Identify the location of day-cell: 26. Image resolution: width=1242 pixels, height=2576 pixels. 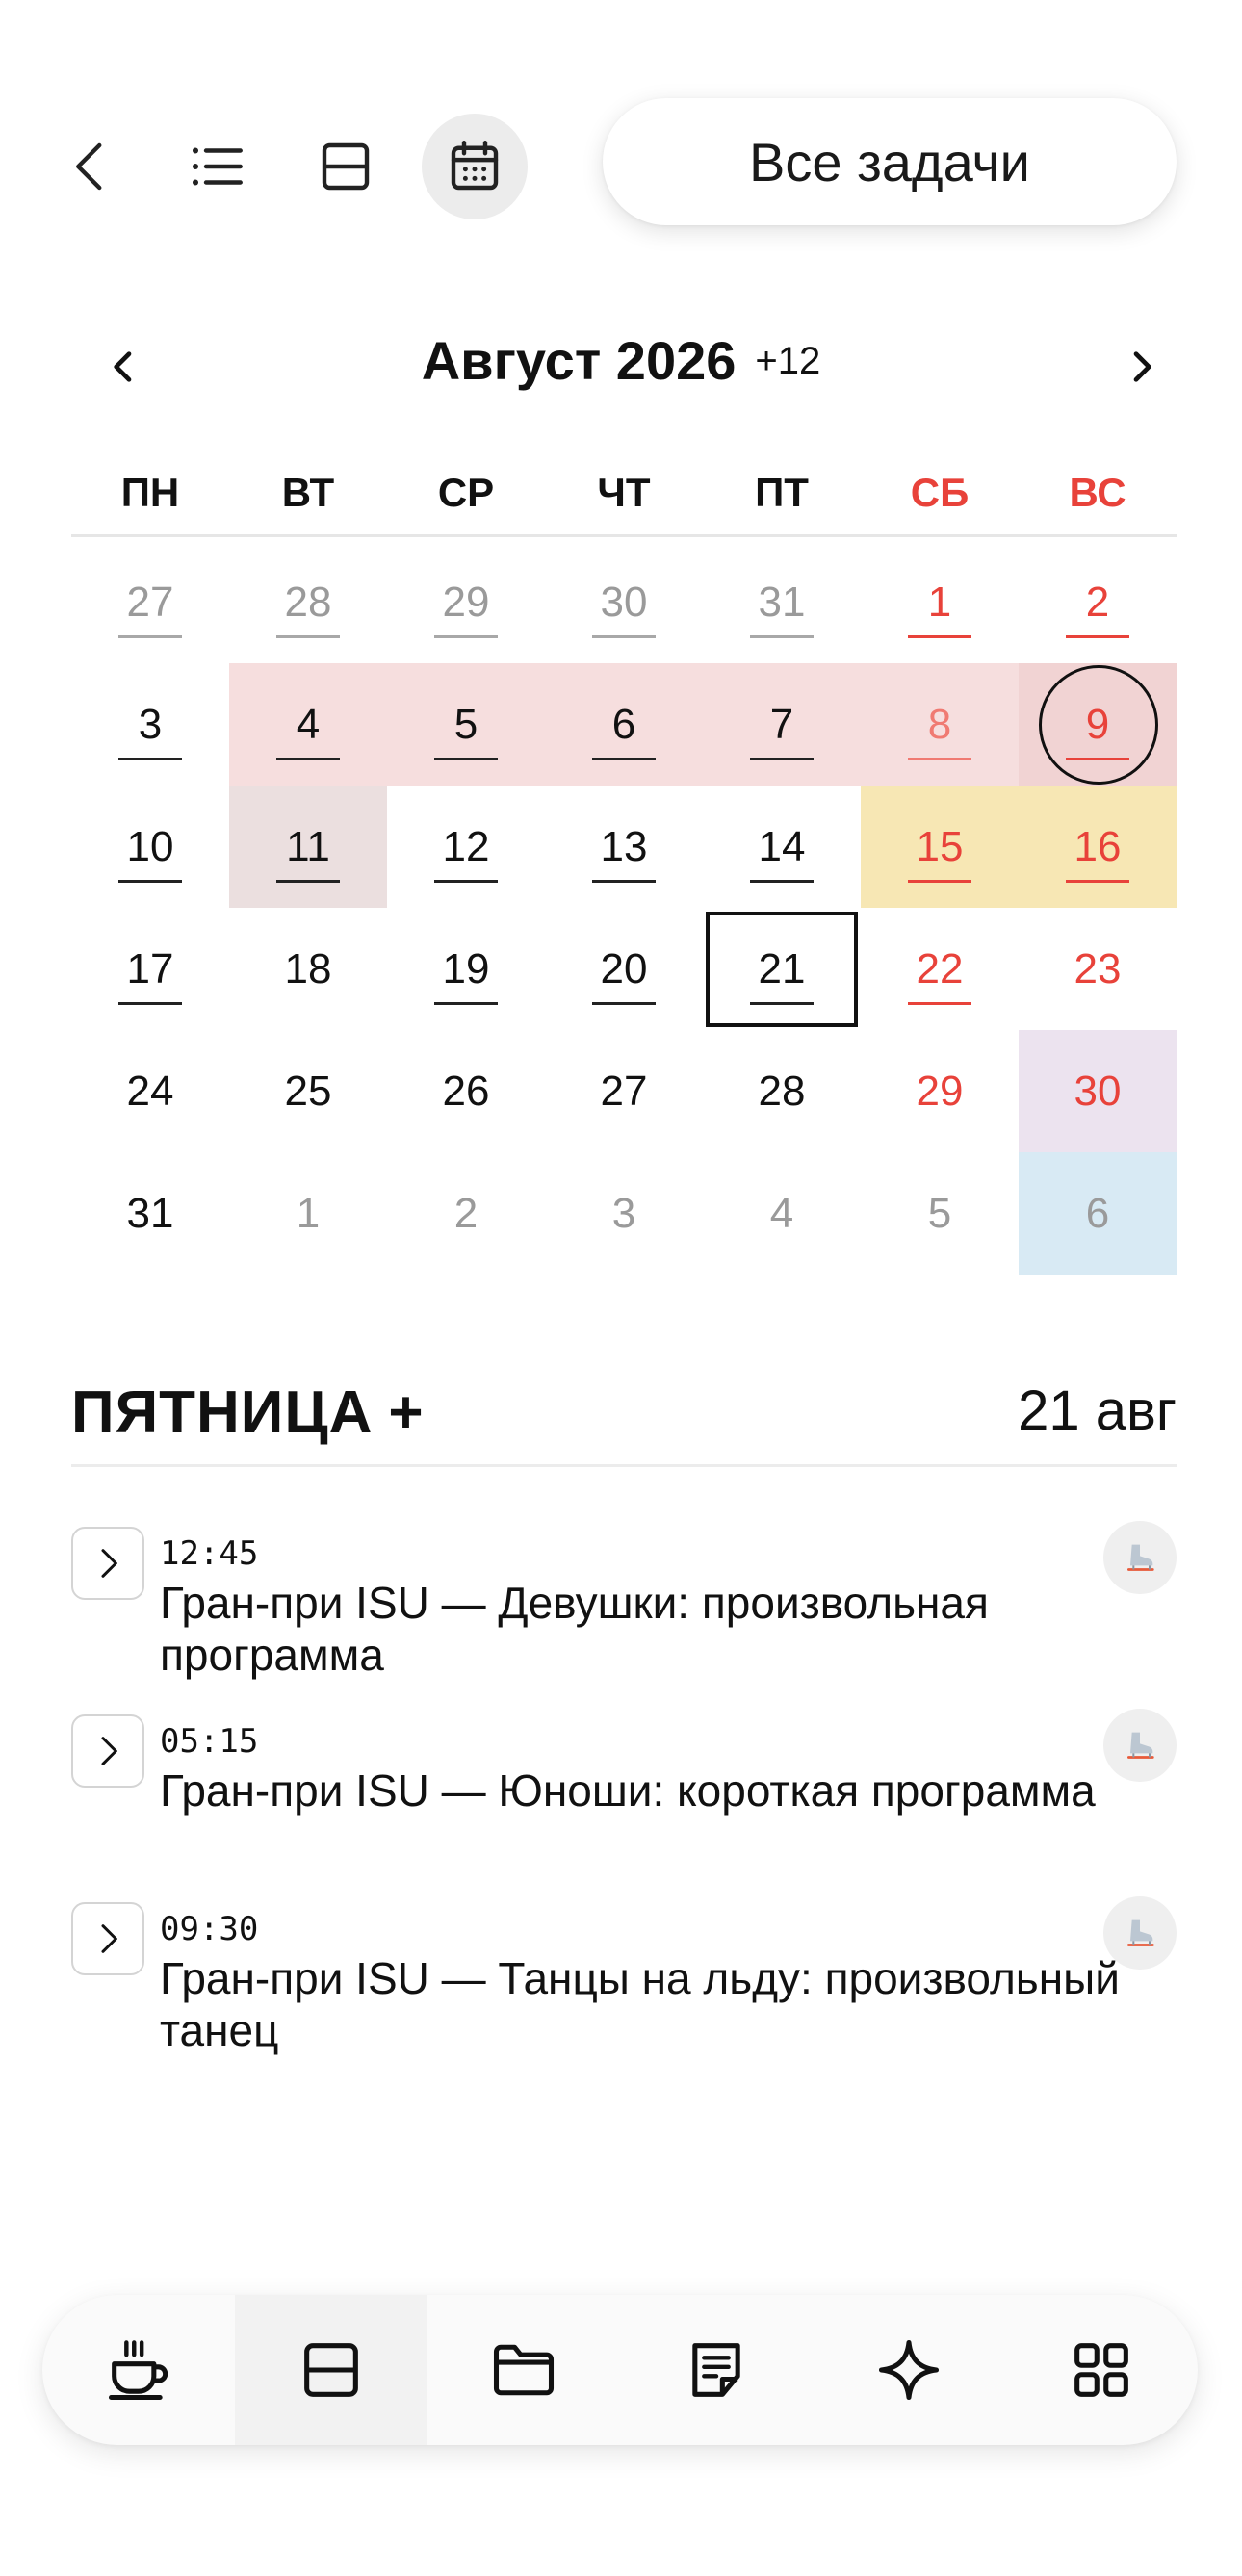
(466, 1091).